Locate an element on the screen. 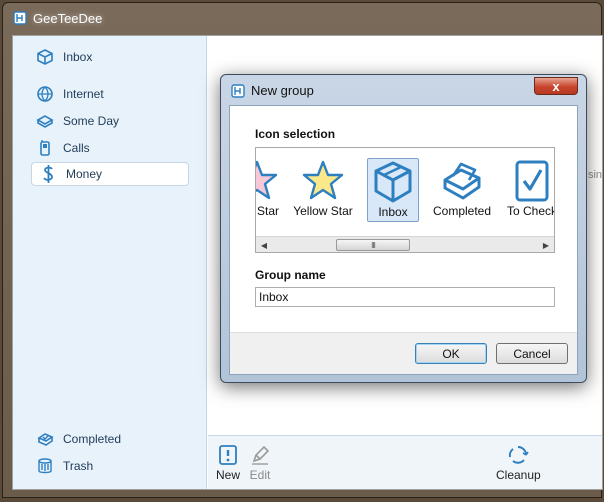  yellow-star-icon is located at coordinates (323, 180).